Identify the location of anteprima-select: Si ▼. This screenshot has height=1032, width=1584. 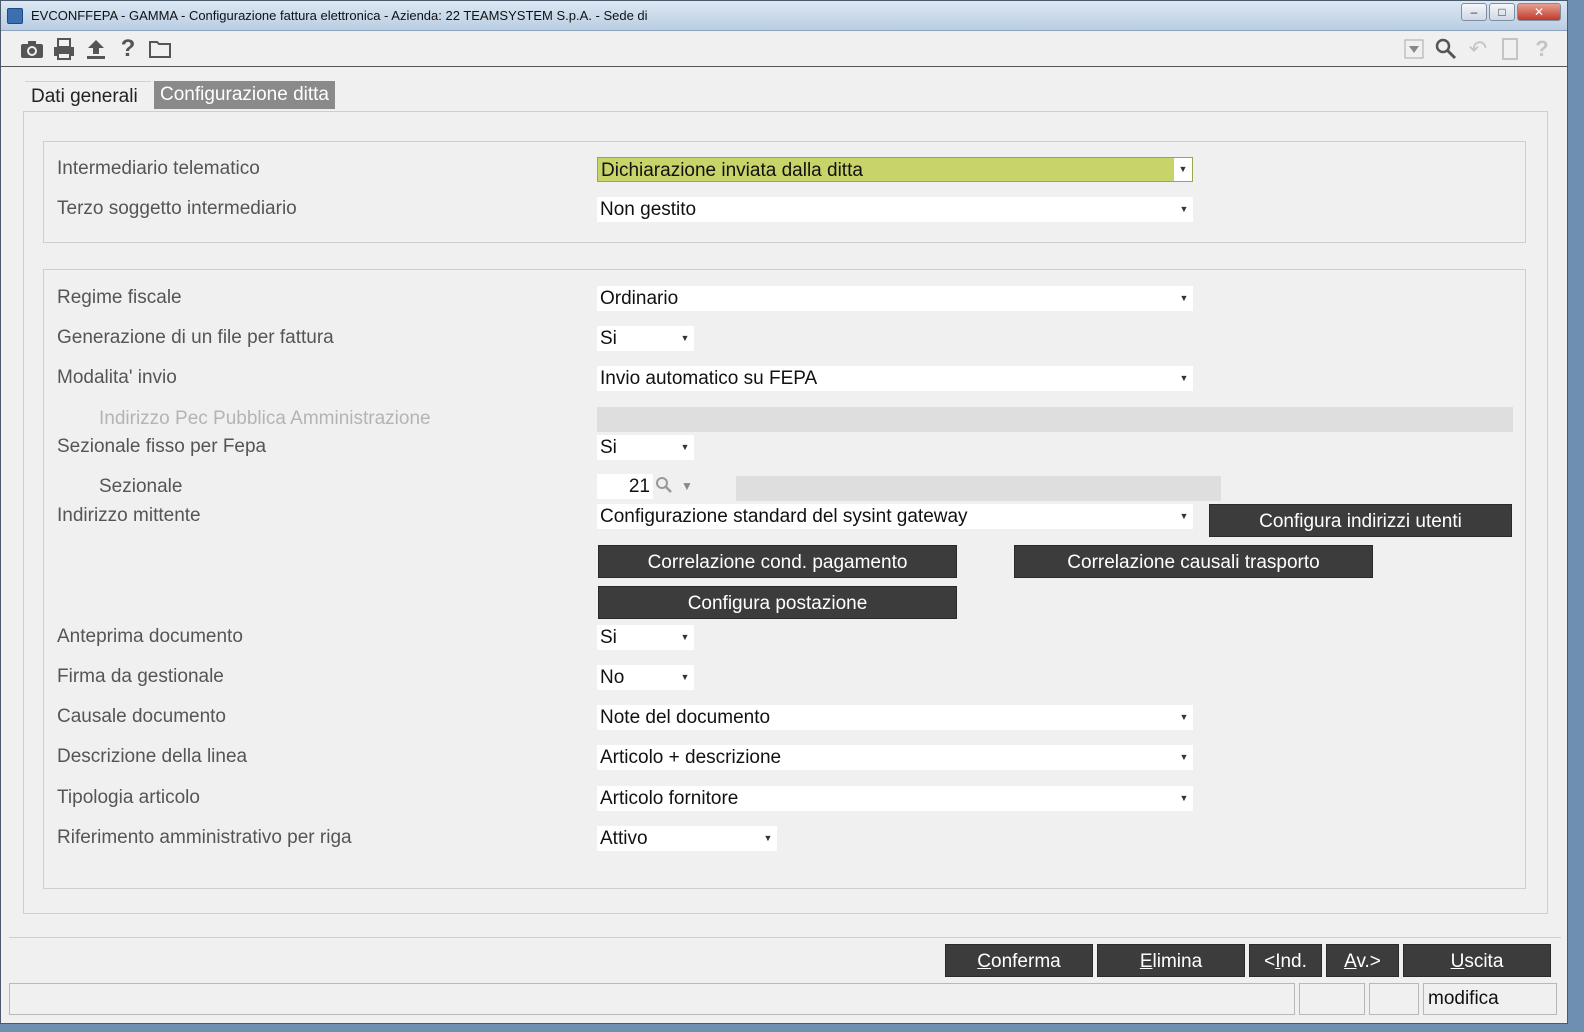
(645, 637).